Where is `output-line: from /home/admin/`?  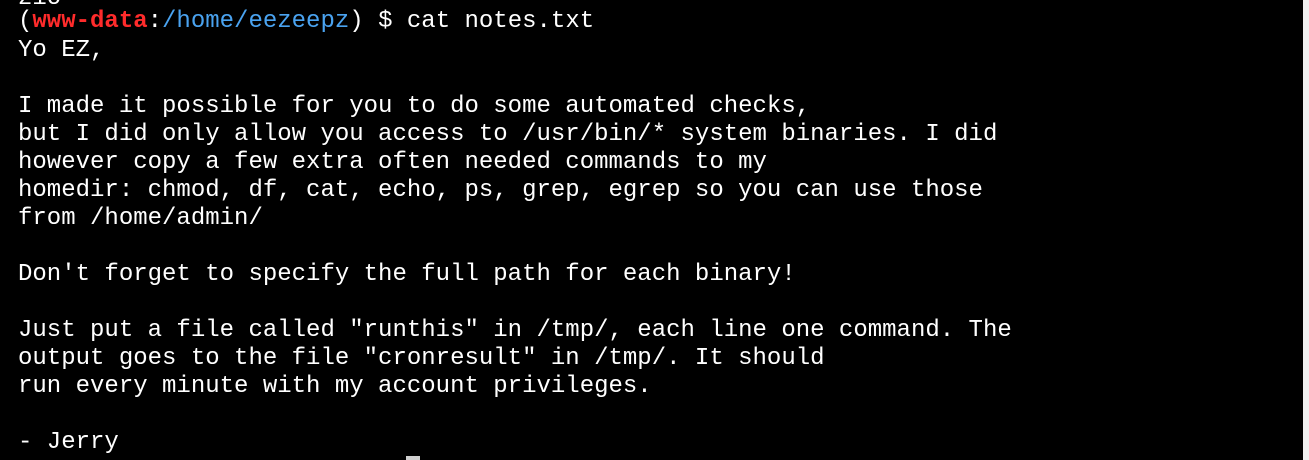
output-line: from /home/admin/ is located at coordinates (140, 218).